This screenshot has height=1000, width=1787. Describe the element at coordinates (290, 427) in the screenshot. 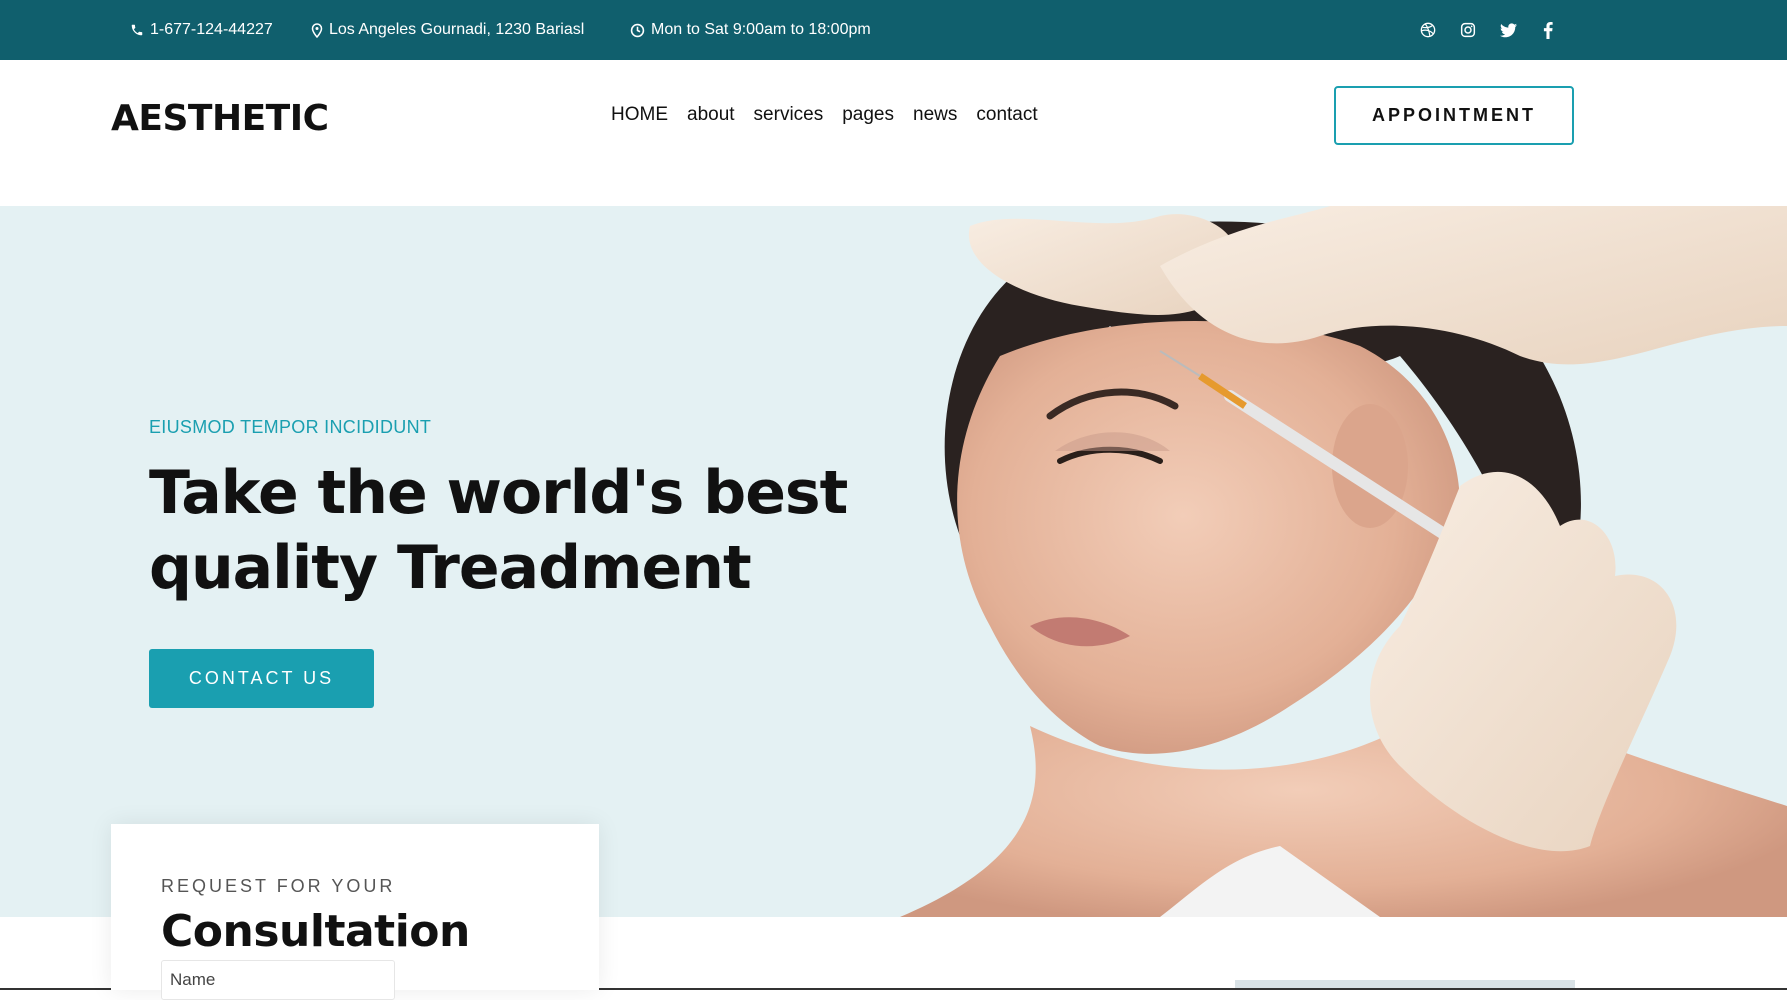

I see `hero-eyebrow: EIUSMOD TEMPOR INCIDIDUNT` at that location.